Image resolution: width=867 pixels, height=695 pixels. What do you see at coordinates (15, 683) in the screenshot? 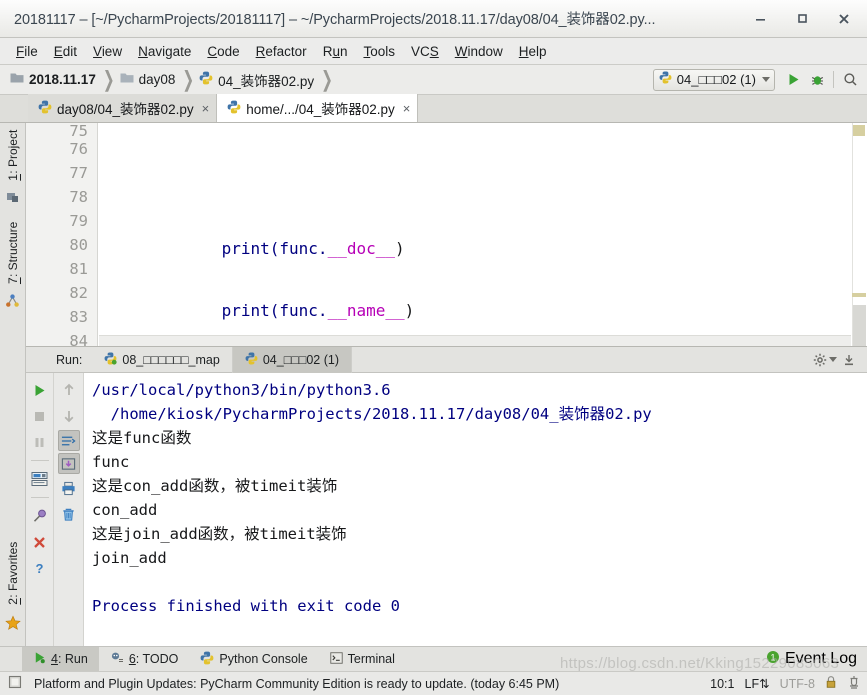
I see `message-icon` at bounding box center [15, 683].